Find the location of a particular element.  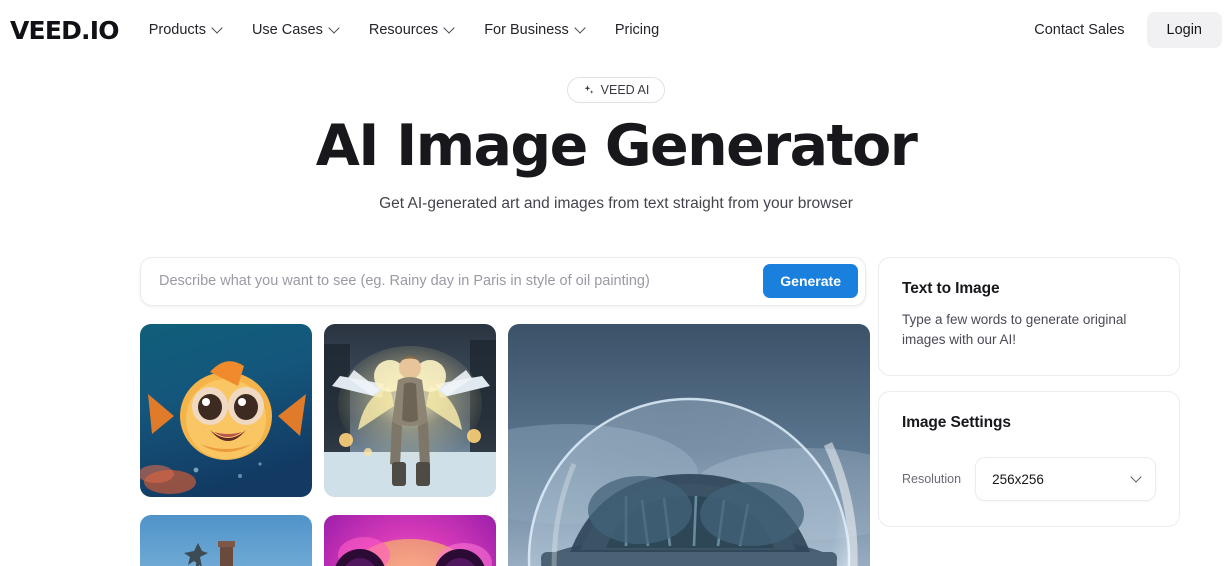

gallery-thumbnail-panda is located at coordinates (410, 540).